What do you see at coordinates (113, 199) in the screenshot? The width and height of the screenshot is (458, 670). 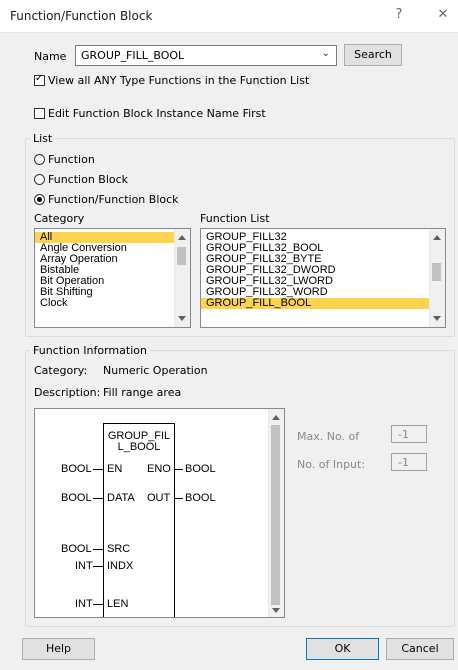 I see `radio-function-function-block-label: Function/Function Block` at bounding box center [113, 199].